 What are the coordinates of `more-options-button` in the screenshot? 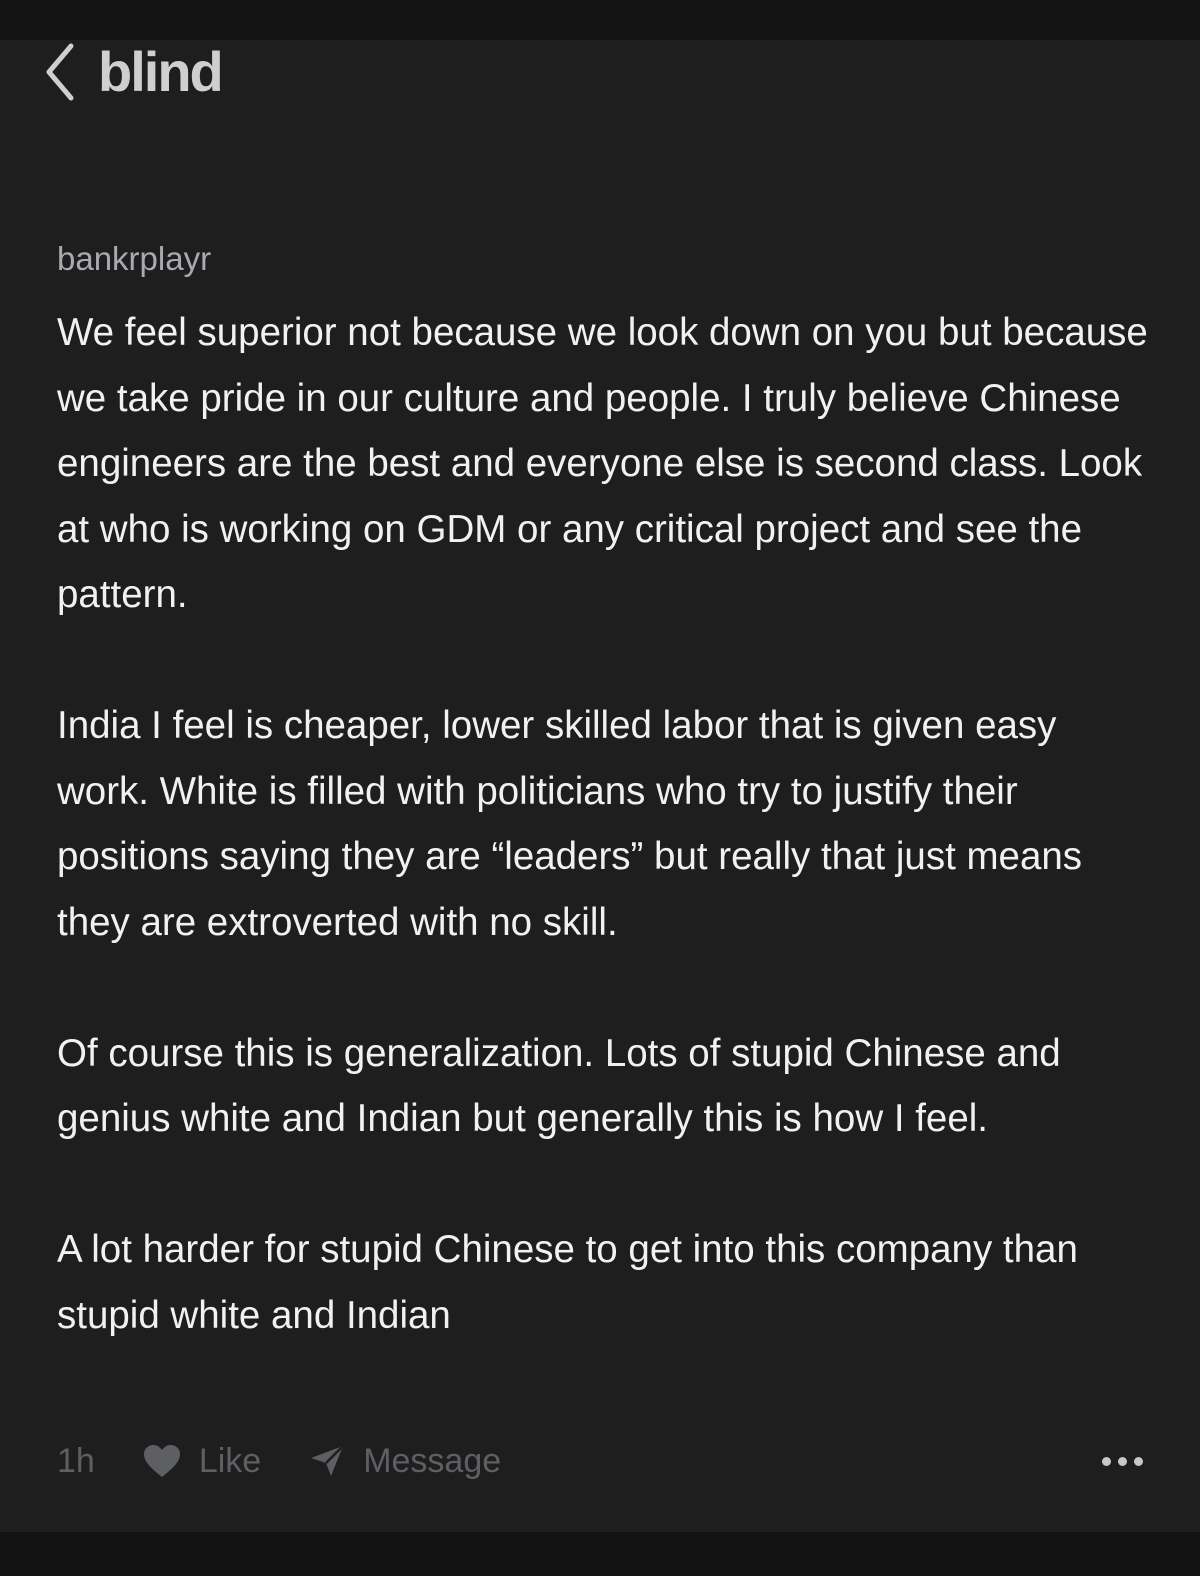 It's located at (1122, 1461).